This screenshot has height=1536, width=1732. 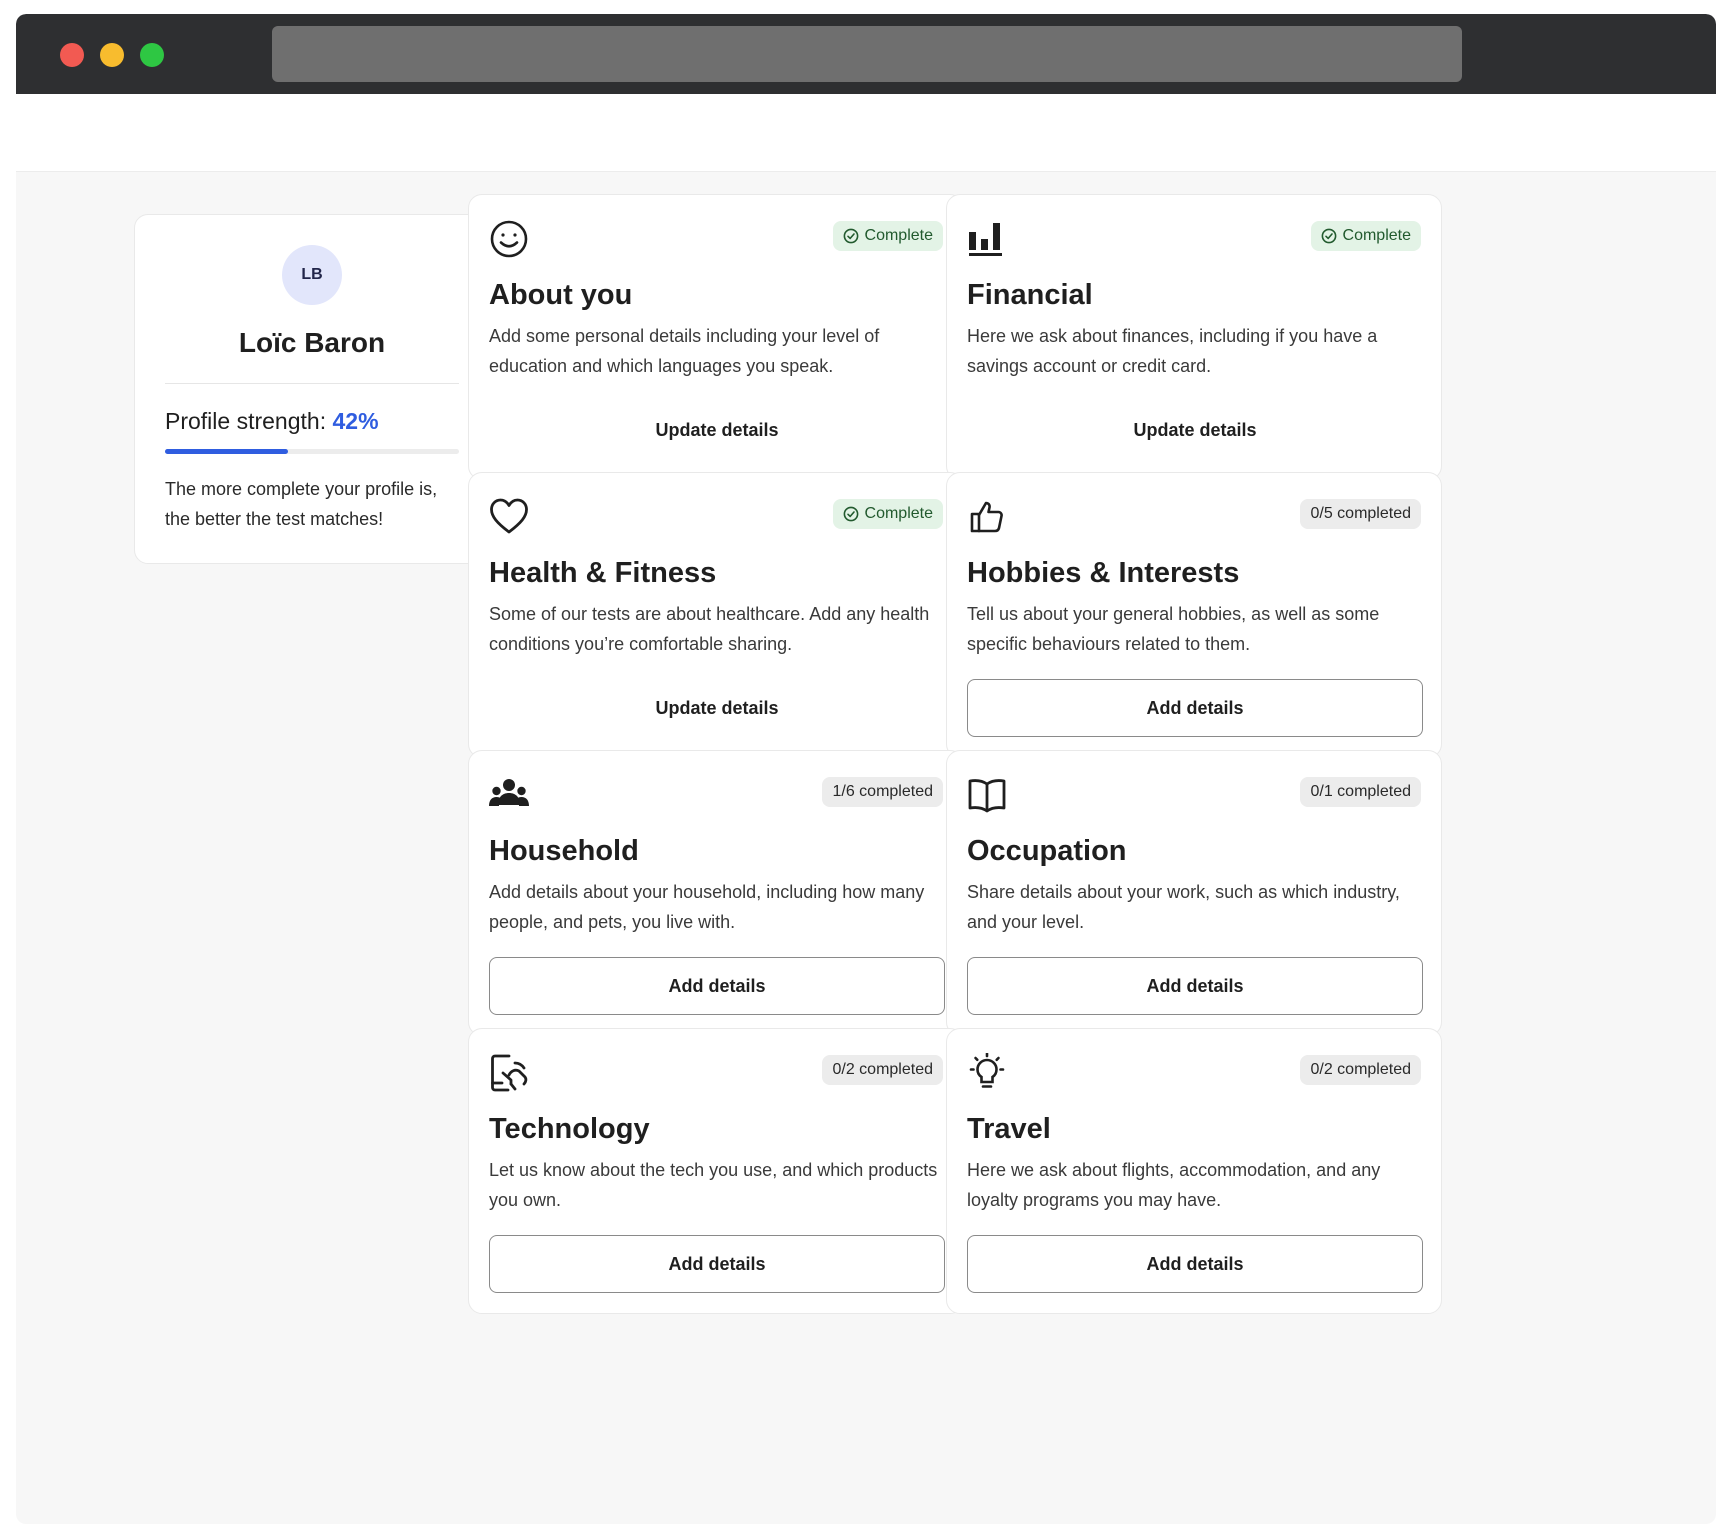 I want to click on status-badge-label: 1/6 completed, so click(x=882, y=791).